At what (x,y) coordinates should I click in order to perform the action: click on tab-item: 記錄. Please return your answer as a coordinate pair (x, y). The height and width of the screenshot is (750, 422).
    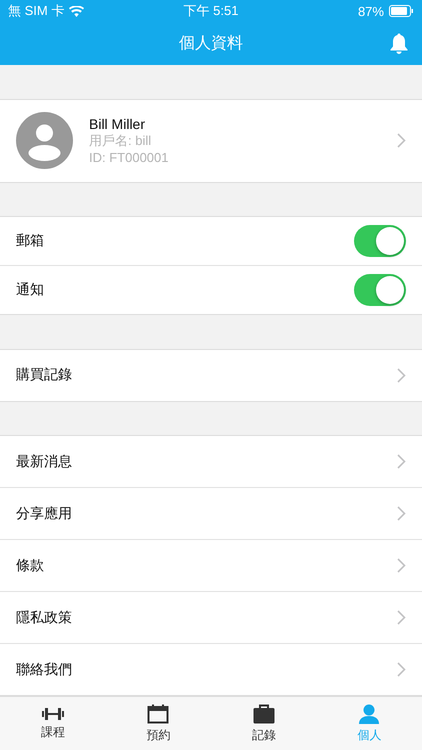
    Looking at the image, I should click on (263, 723).